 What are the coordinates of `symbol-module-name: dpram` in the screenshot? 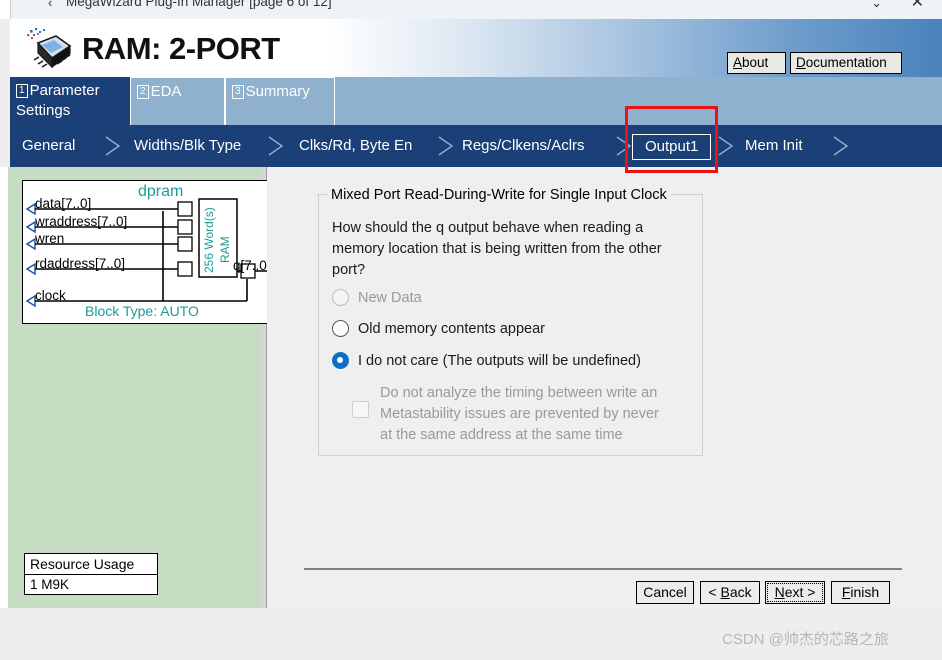 It's located at (161, 191).